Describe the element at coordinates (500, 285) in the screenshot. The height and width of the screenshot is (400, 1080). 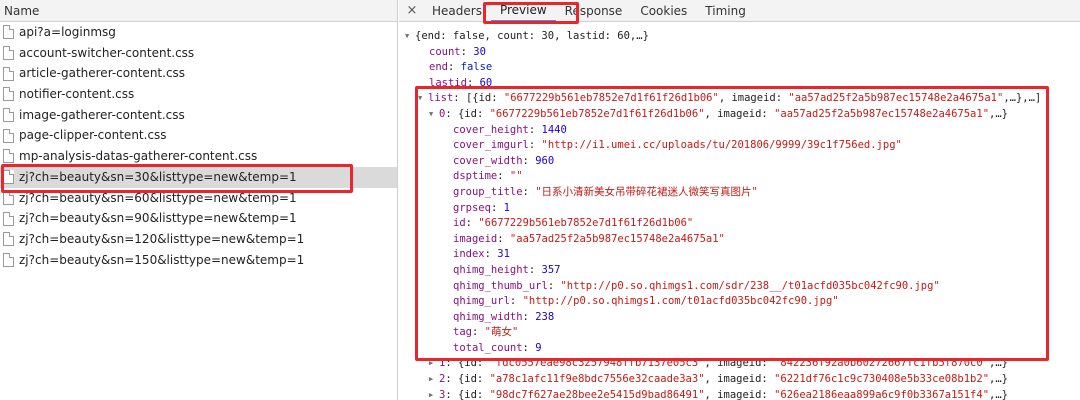
I see `json-key: qhimg_thumb_url` at that location.